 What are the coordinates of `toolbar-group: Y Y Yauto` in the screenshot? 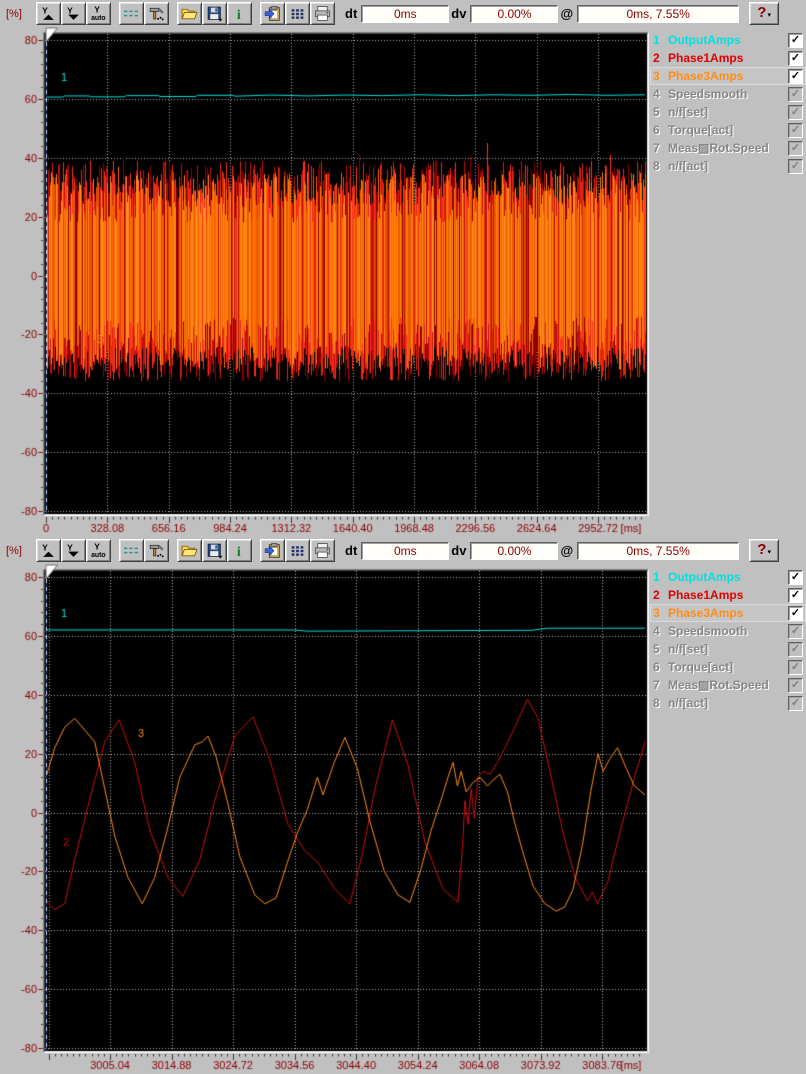 It's located at (73, 13).